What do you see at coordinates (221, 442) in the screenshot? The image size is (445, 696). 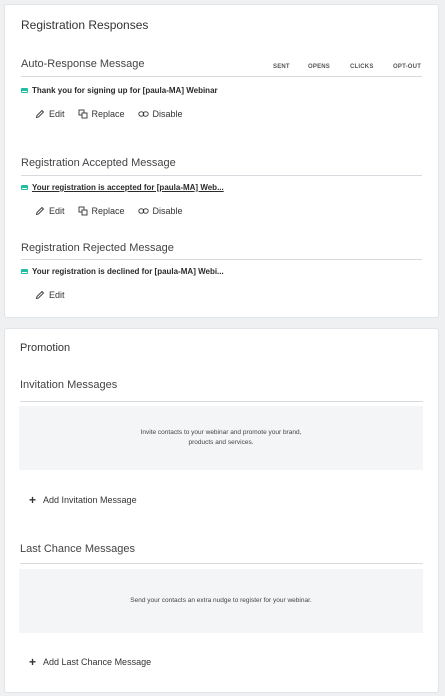 I see `invitation-empty-text-line2: products and services.` at bounding box center [221, 442].